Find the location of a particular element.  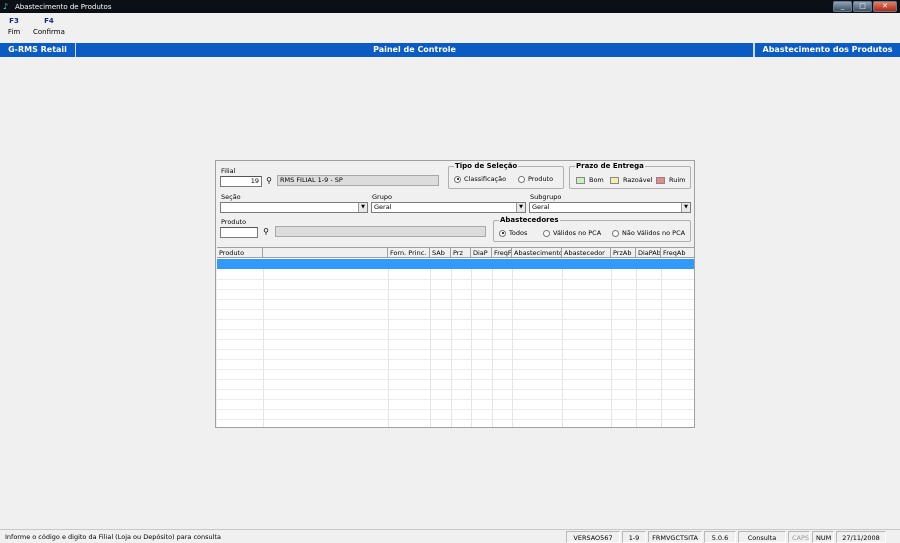

status-build: 5.0.6 is located at coordinates (720, 537).